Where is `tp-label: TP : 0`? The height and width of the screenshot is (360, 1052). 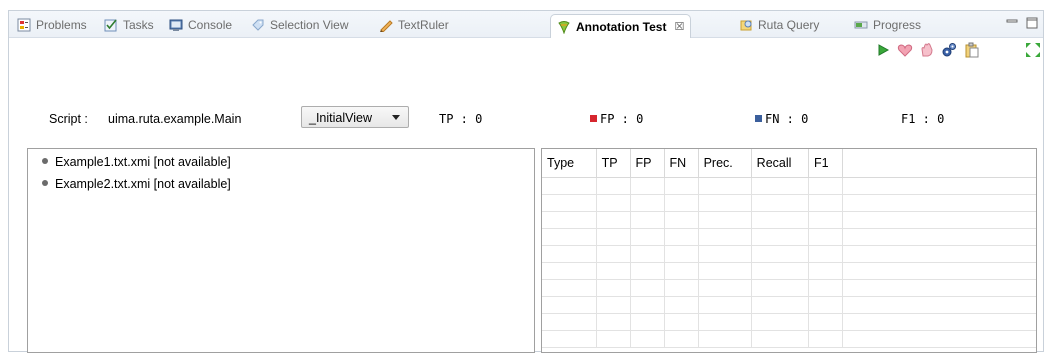
tp-label: TP : 0 is located at coordinates (460, 119).